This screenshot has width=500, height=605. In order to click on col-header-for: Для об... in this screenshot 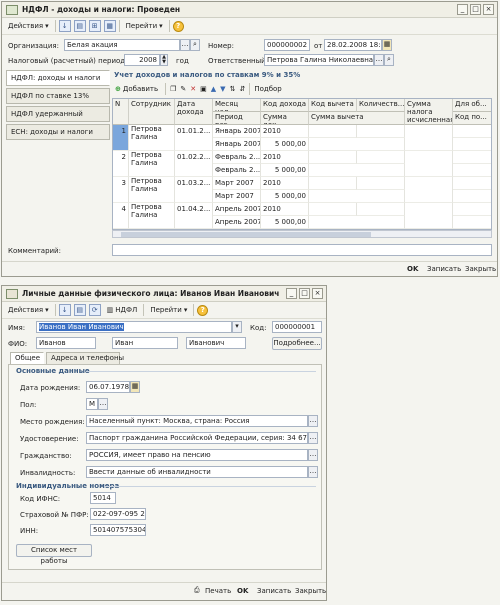, I will do `click(472, 105)`.